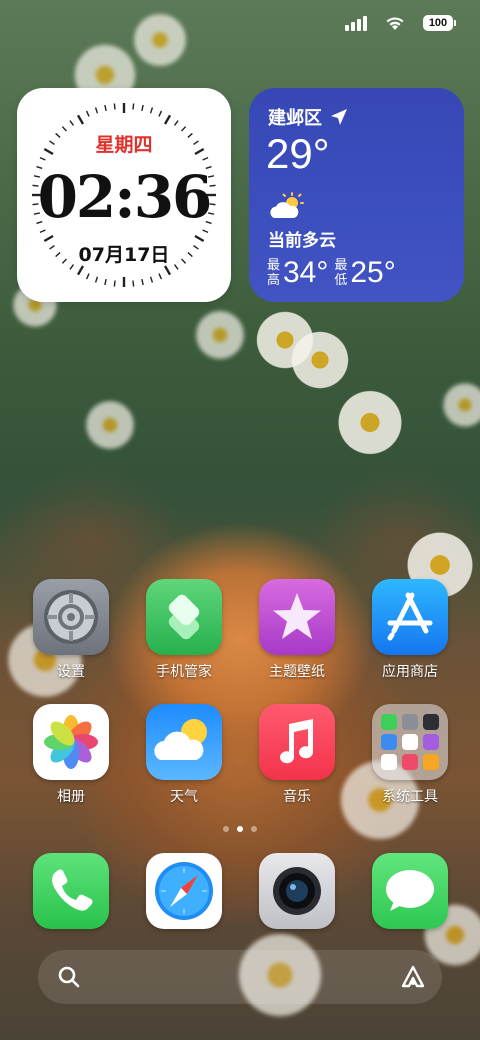 Image resolution: width=480 pixels, height=1040 pixels. I want to click on dock-phone, so click(71, 891).